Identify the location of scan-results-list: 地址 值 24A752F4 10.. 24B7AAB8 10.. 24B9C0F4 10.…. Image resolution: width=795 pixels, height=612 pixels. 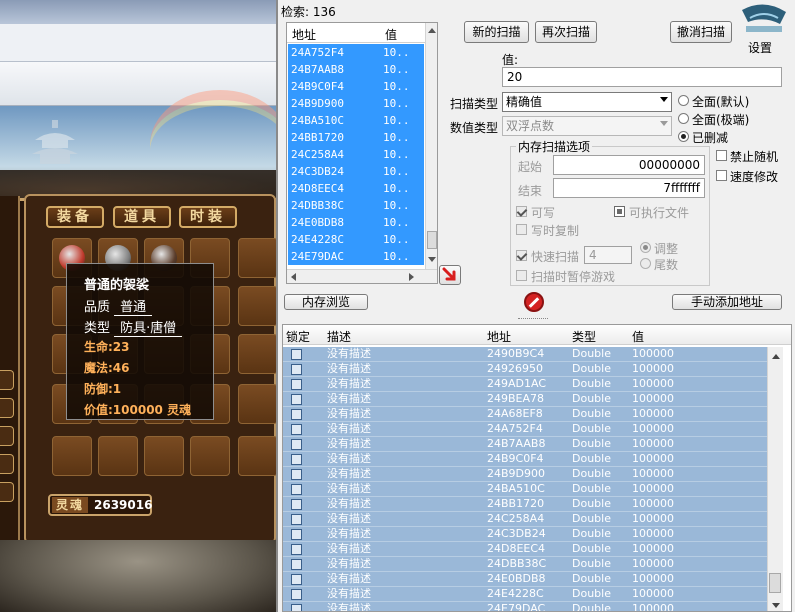
(362, 153).